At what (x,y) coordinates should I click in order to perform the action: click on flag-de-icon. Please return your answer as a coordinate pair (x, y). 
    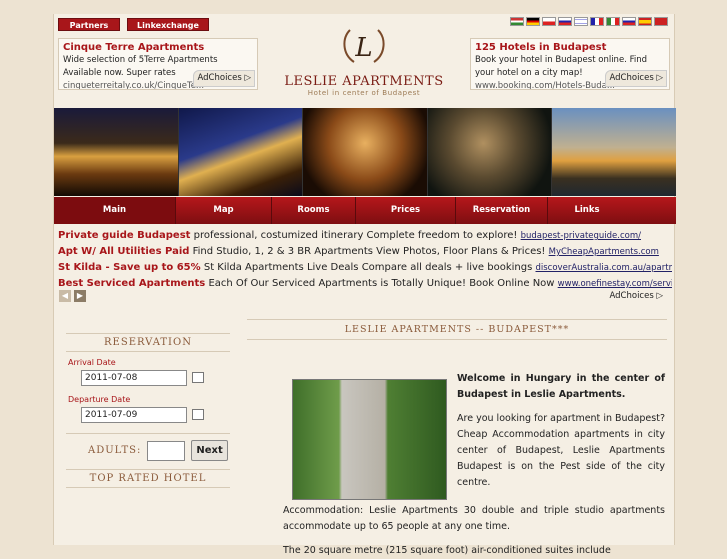
    Looking at the image, I should click on (533, 21).